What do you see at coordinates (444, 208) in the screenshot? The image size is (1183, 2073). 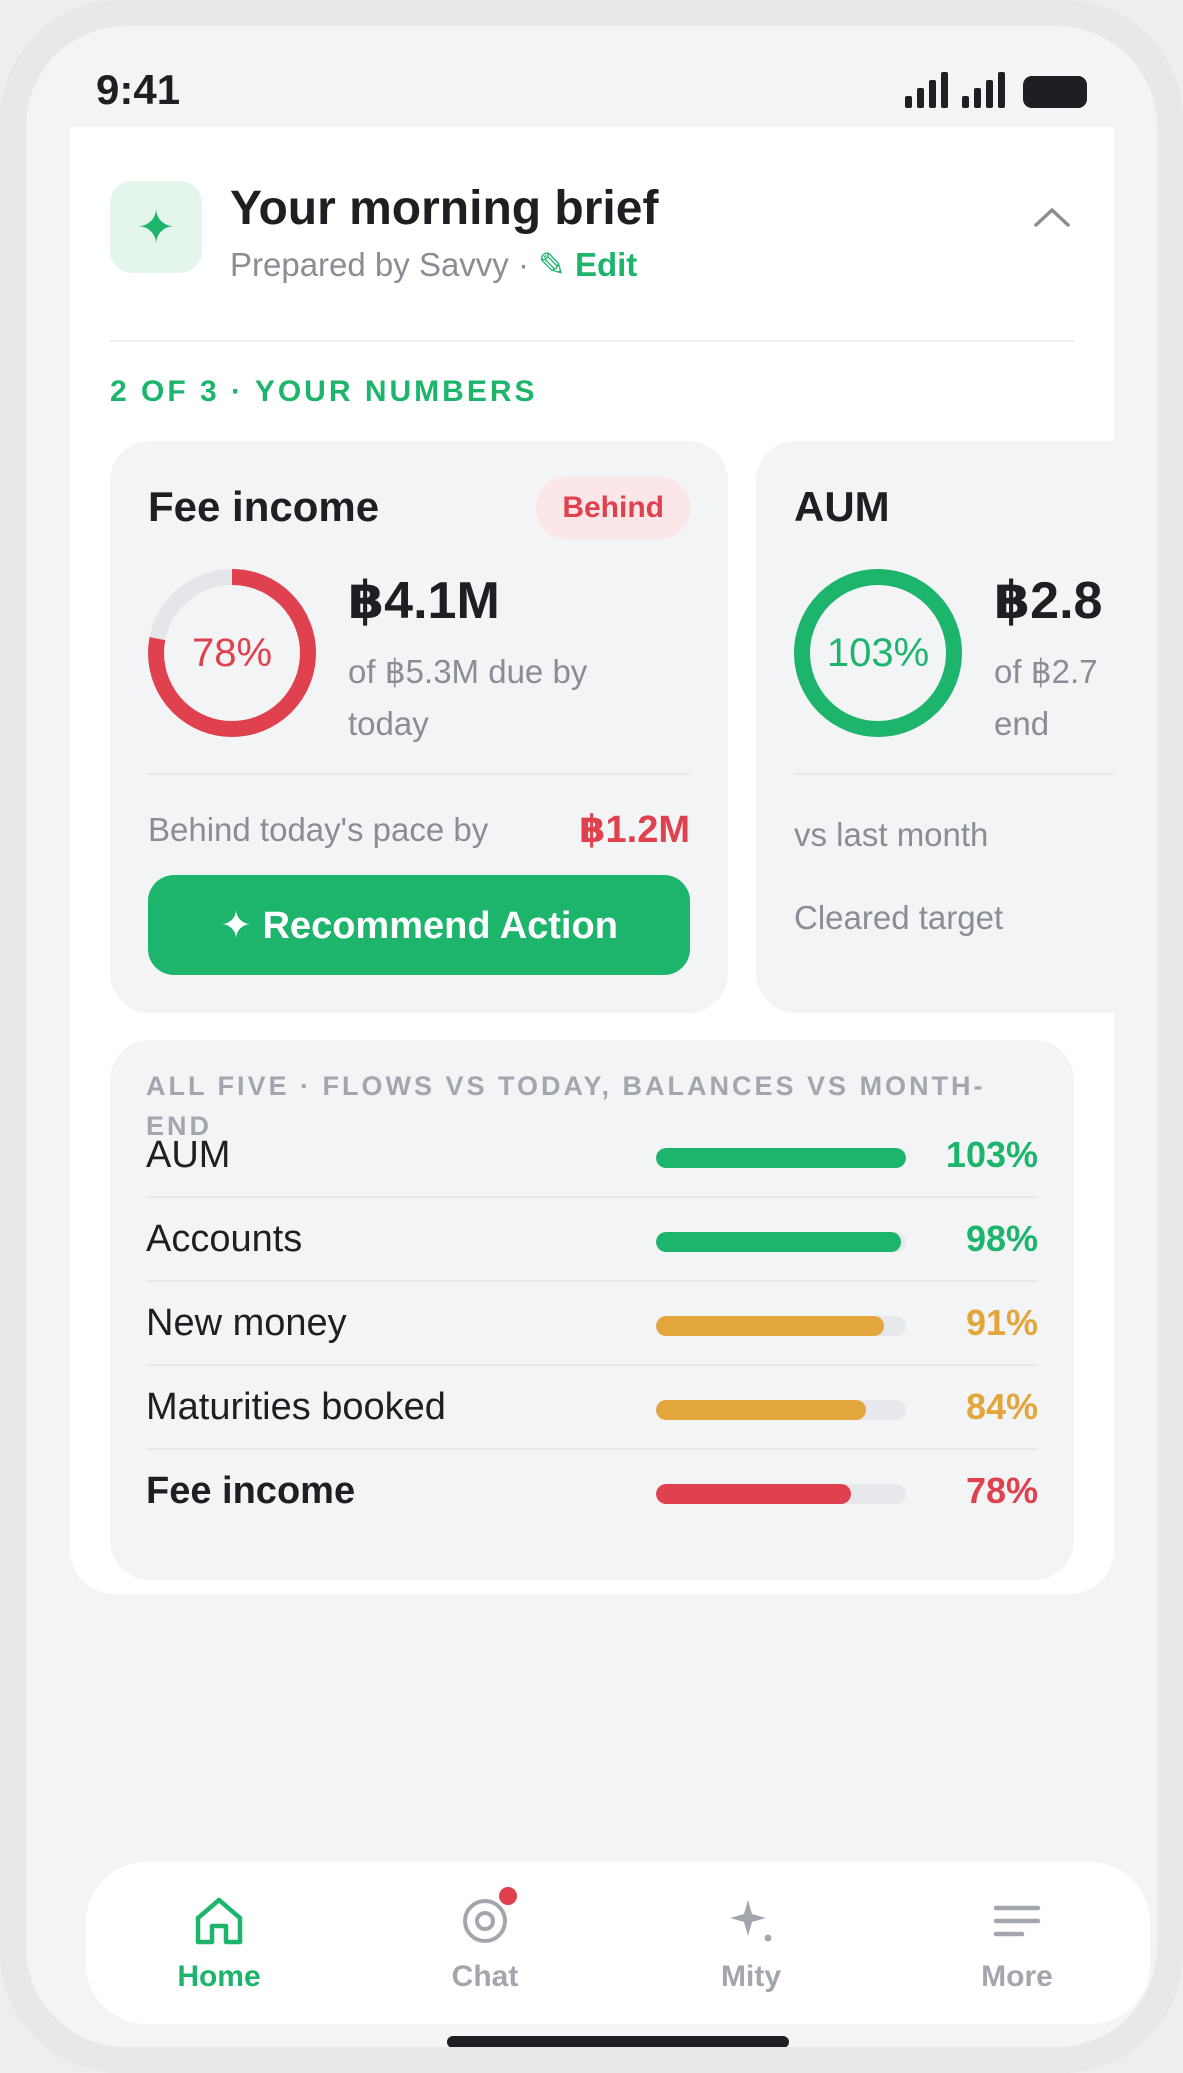 I see `brief-title: Your morning brief` at bounding box center [444, 208].